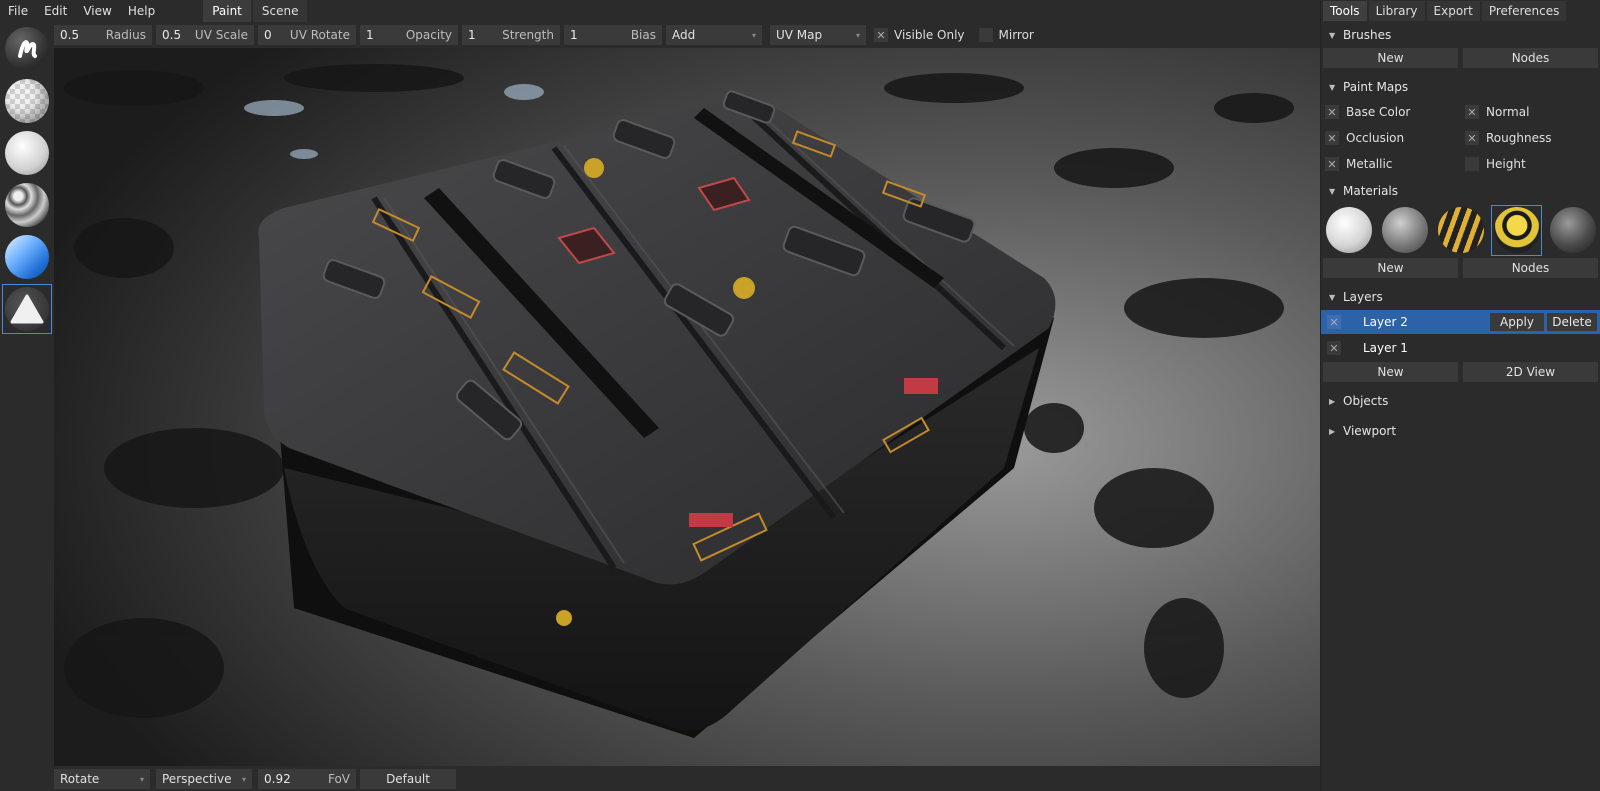  Describe the element at coordinates (103, 35) in the screenshot. I see `radius-field: 0.5 Radius` at that location.